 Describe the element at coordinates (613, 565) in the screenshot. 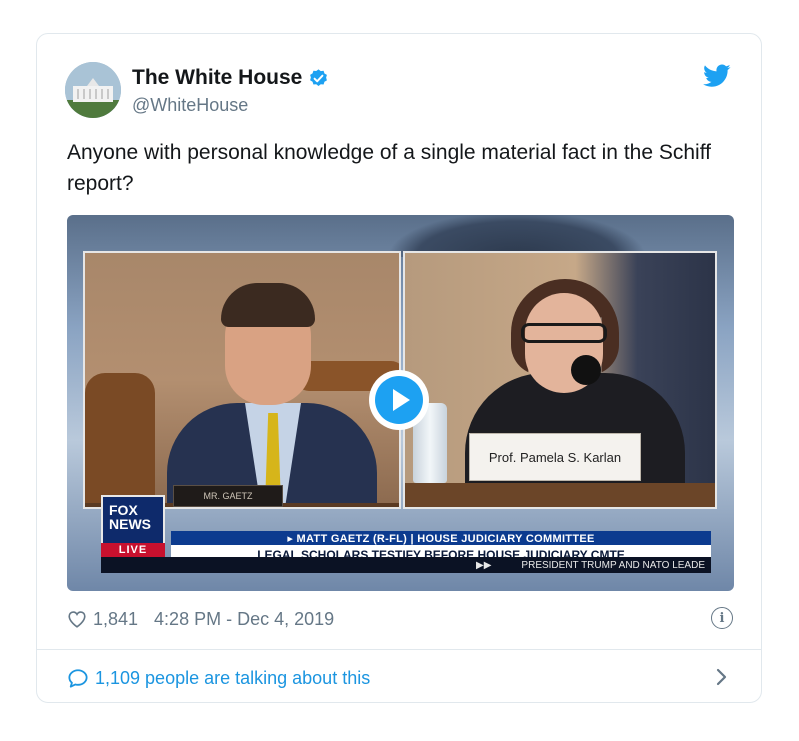

I see `ticker-text: PRESIDENT TRUMP AND NATO LEADE` at that location.